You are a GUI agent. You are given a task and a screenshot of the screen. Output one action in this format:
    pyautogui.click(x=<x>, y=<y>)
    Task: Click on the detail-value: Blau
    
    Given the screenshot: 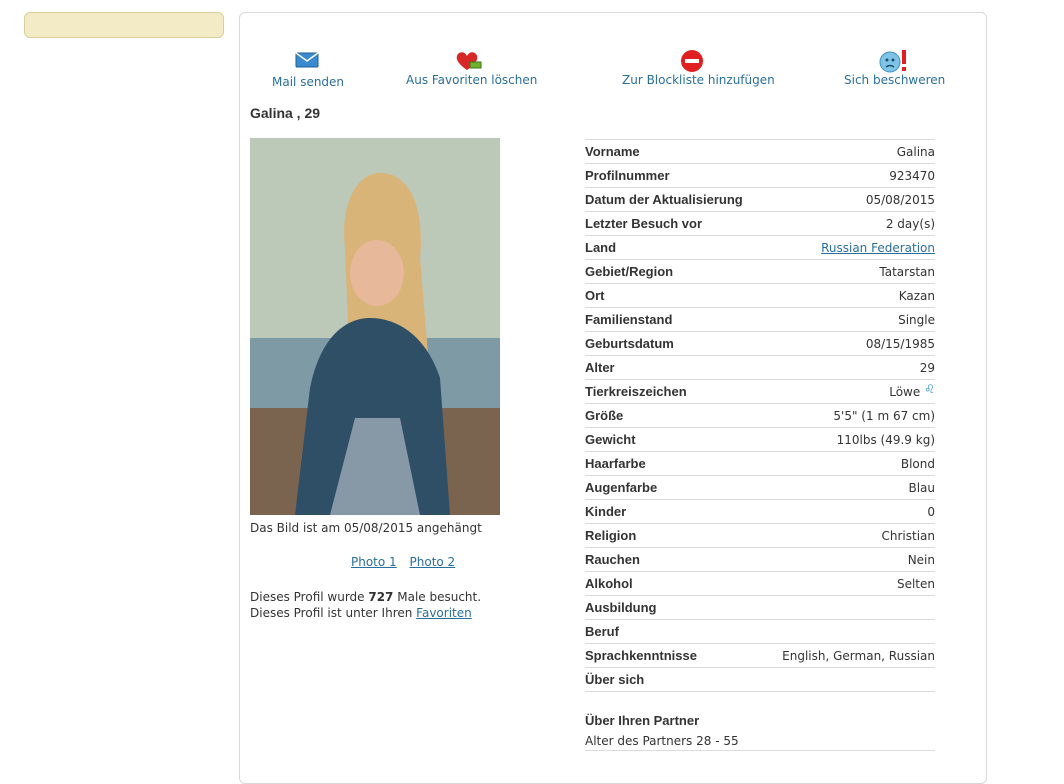 What is the action you would take?
    pyautogui.click(x=921, y=487)
    